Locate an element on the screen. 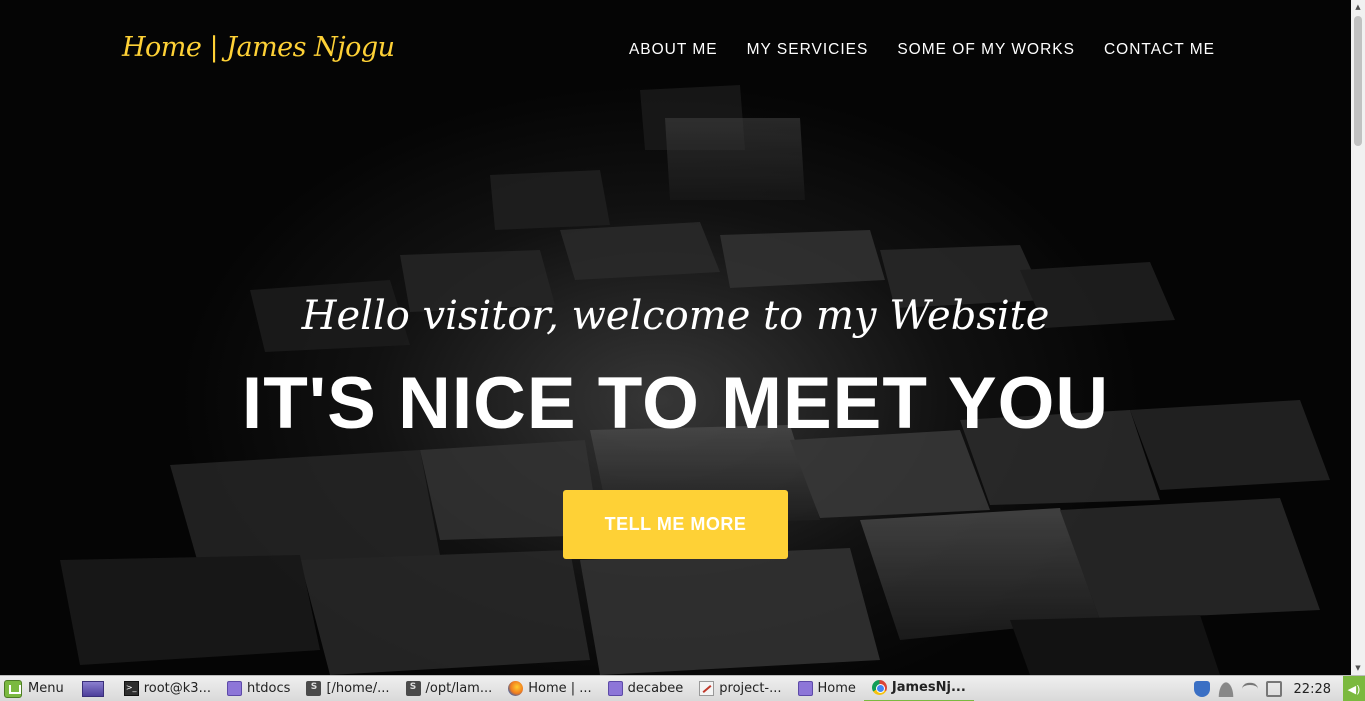 The width and height of the screenshot is (1365, 701). taskbar-item-htdocs: htdocs is located at coordinates (258, 688).